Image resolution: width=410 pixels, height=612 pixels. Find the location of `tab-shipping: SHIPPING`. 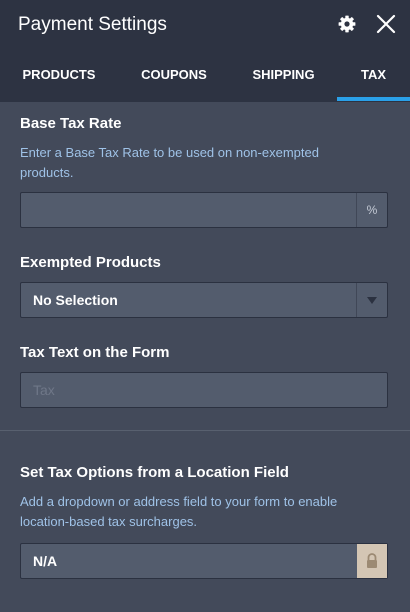

tab-shipping: SHIPPING is located at coordinates (283, 76).